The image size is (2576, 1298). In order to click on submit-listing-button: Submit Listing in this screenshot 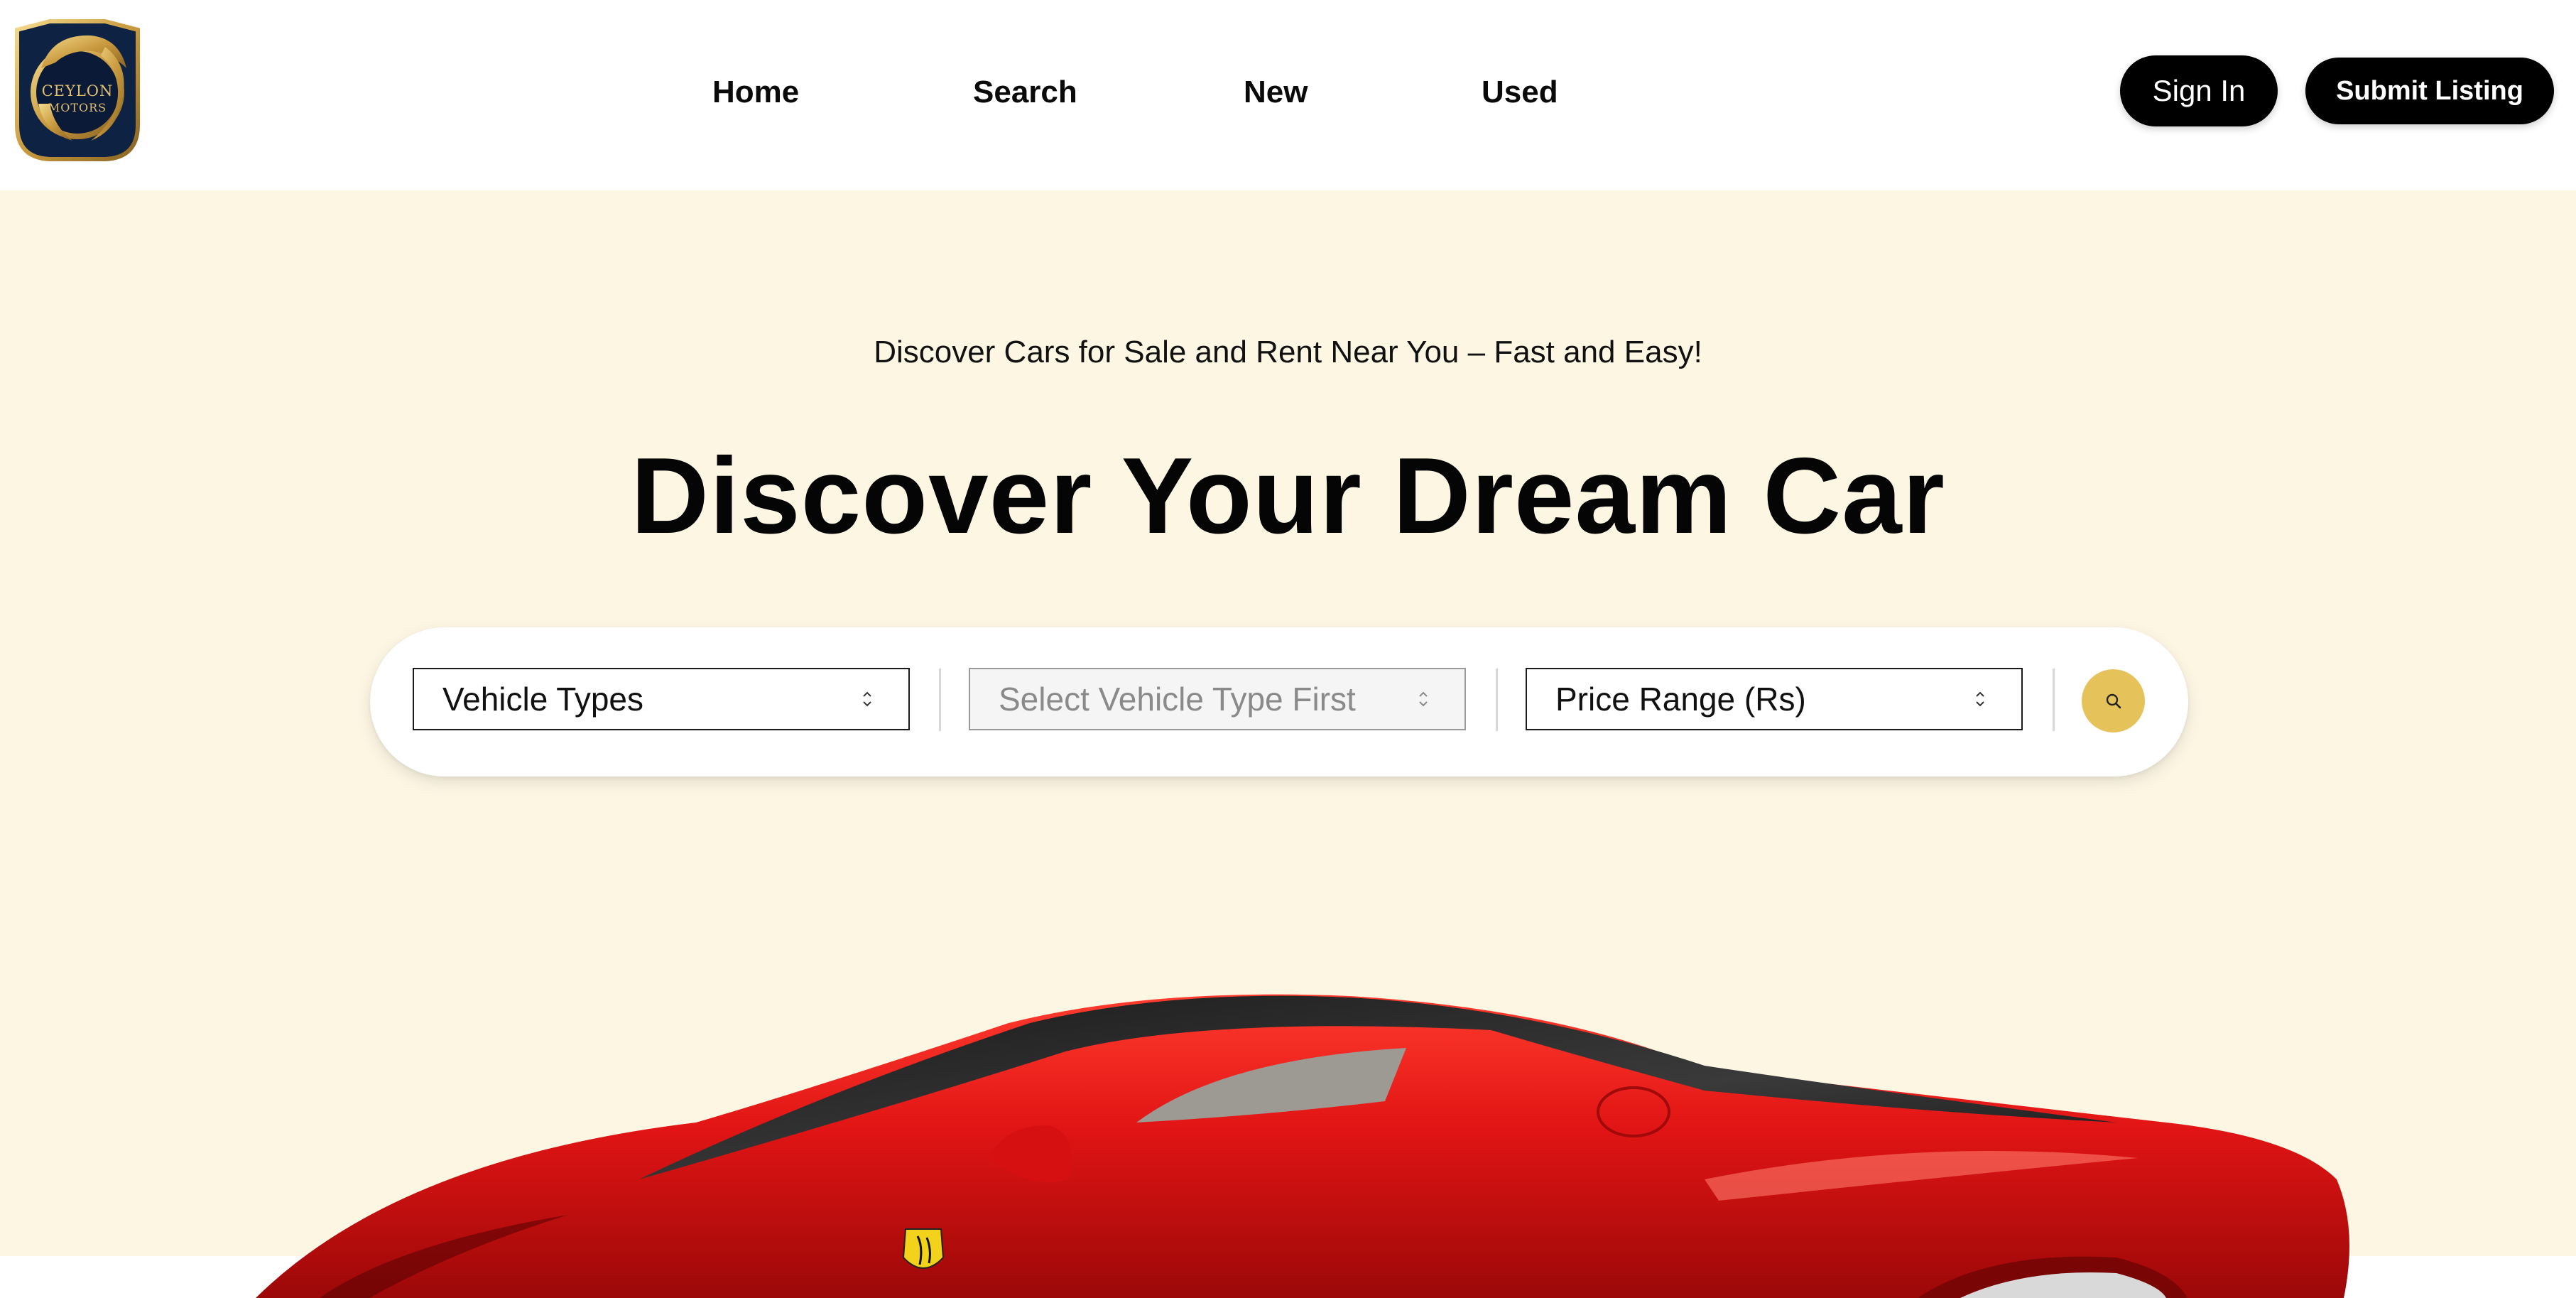, I will do `click(2430, 91)`.